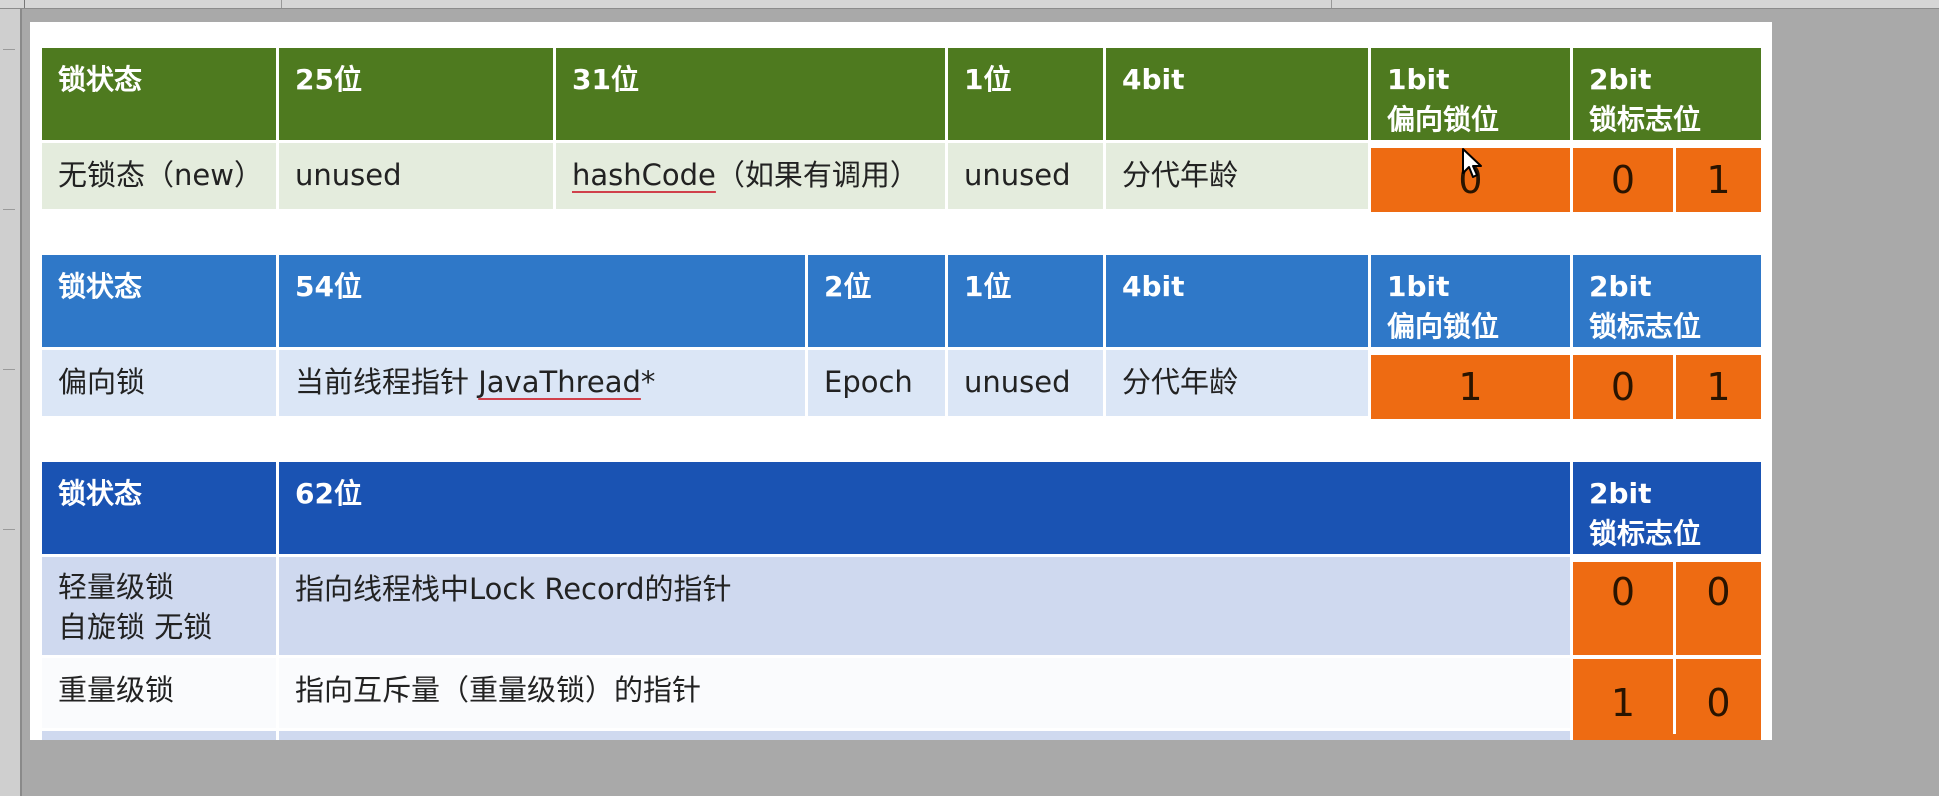 Image resolution: width=1939 pixels, height=796 pixels. I want to click on cell-2-bits: Epoch, so click(876, 383).